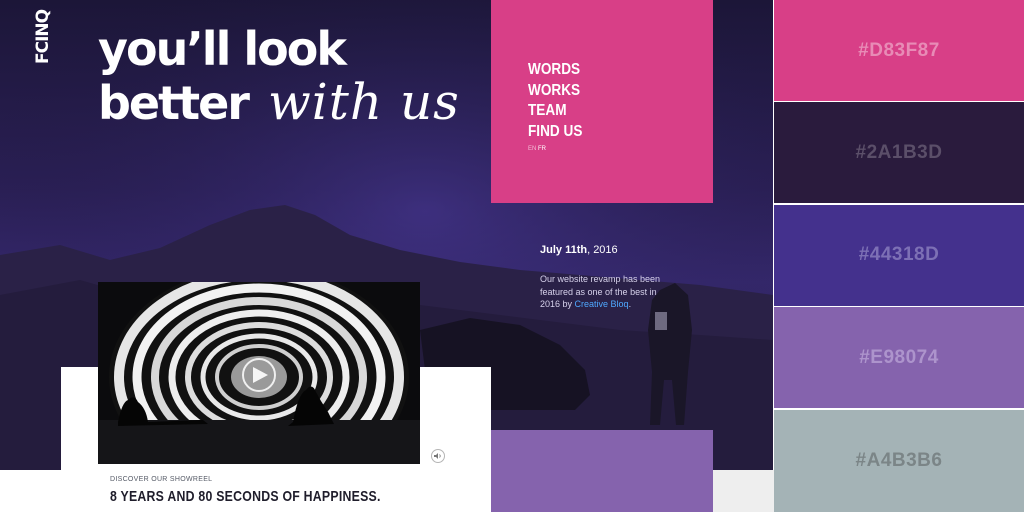  Describe the element at coordinates (364, 102) in the screenshot. I see `headline-script: with us` at that location.